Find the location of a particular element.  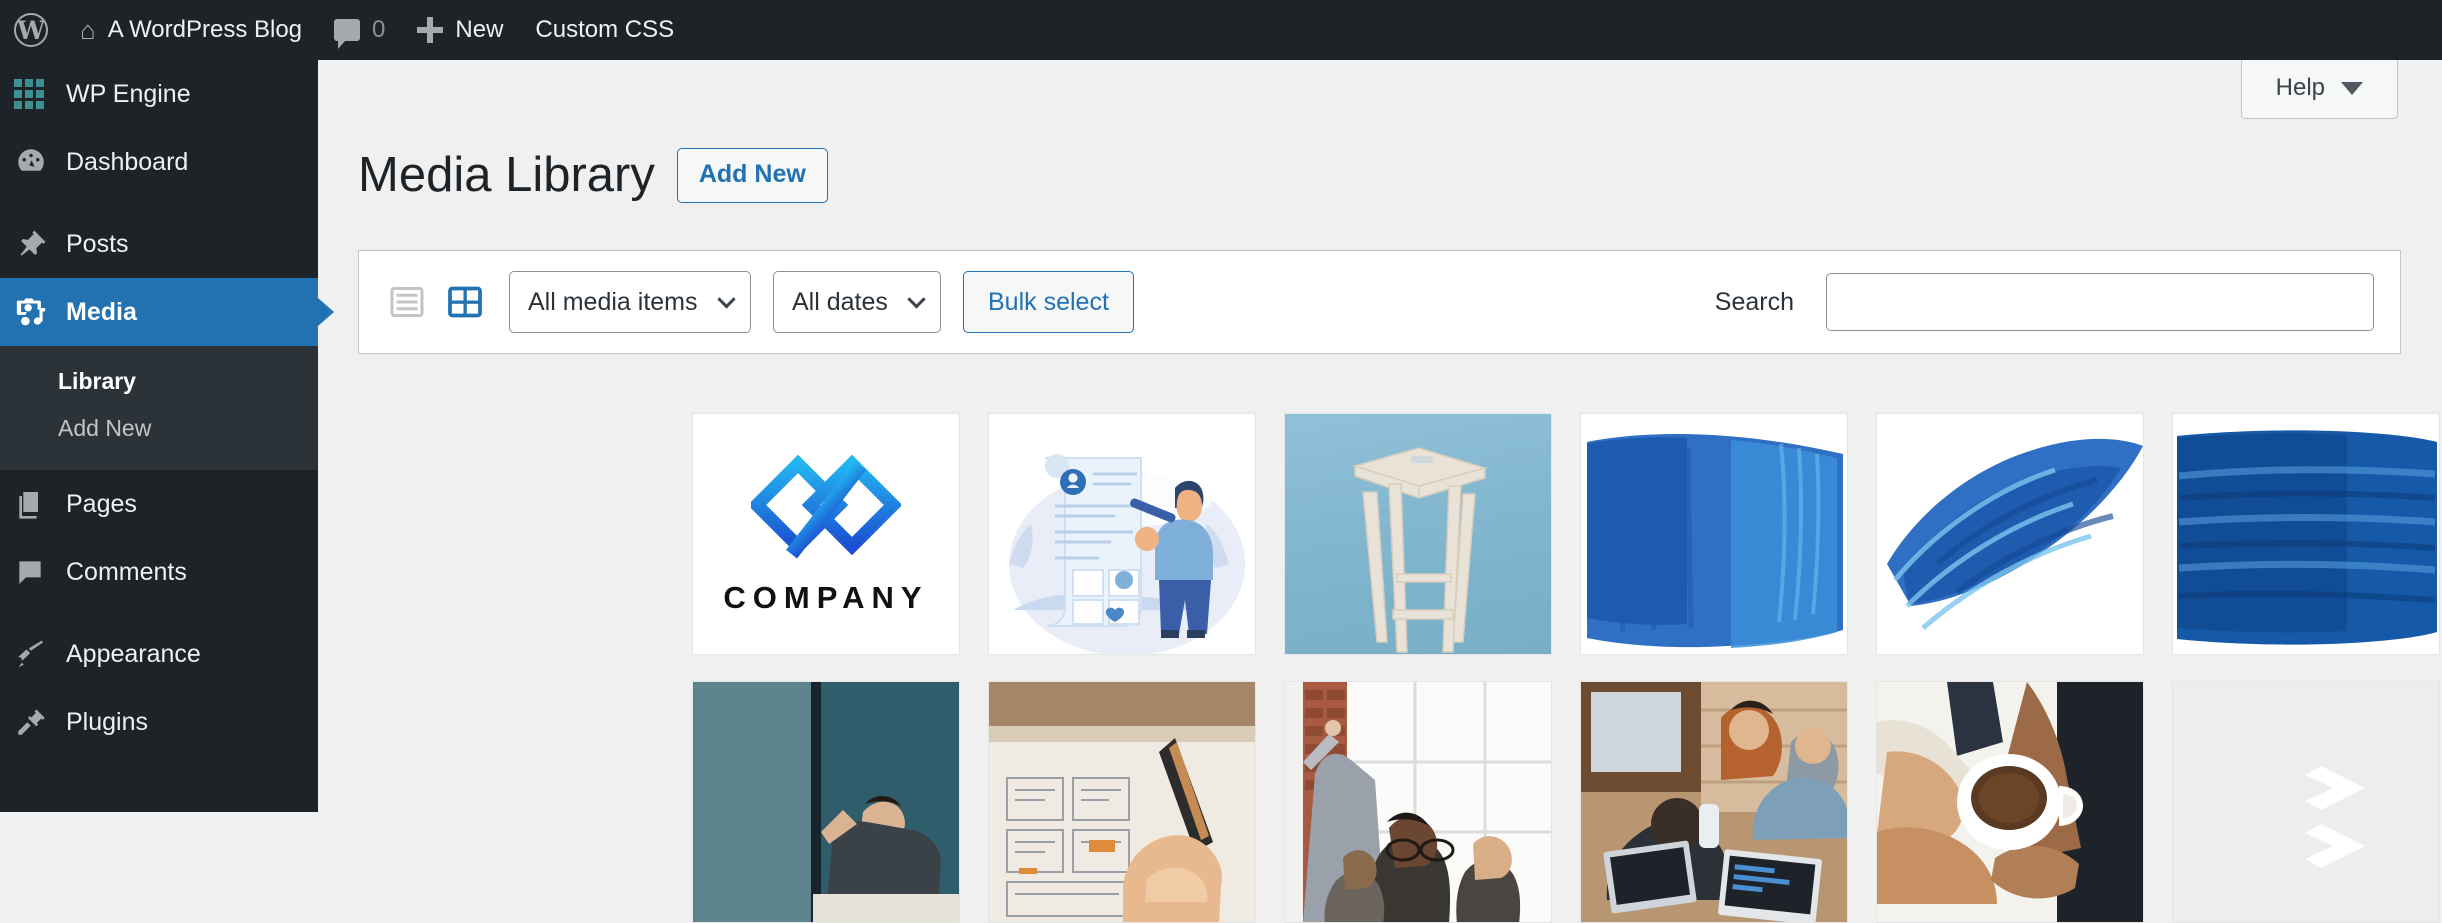

diamond-logo-icon is located at coordinates (825, 513).